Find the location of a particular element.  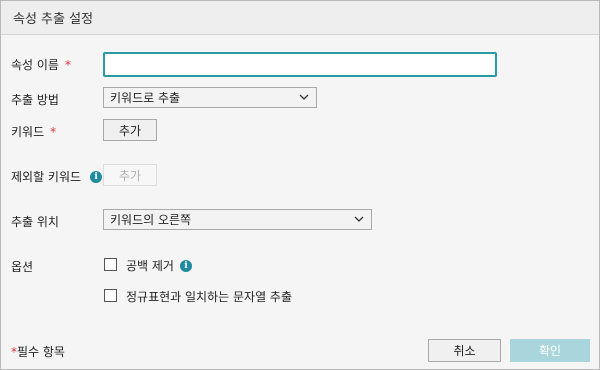

exclude-label-row: 제외할 키워드 i is located at coordinates (57, 176).